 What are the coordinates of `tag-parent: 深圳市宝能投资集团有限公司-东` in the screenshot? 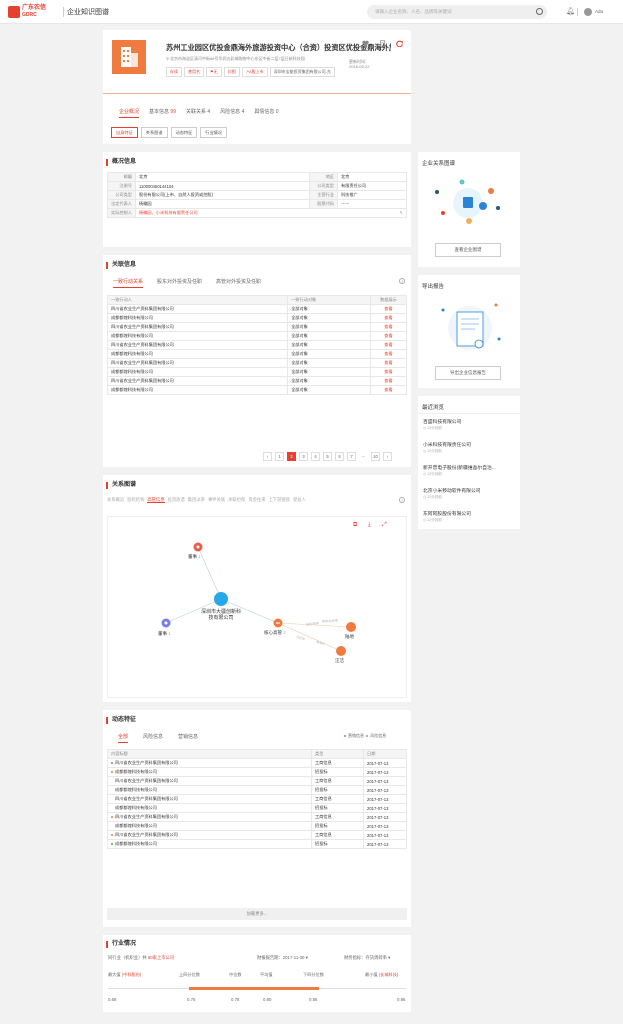 It's located at (302, 72).